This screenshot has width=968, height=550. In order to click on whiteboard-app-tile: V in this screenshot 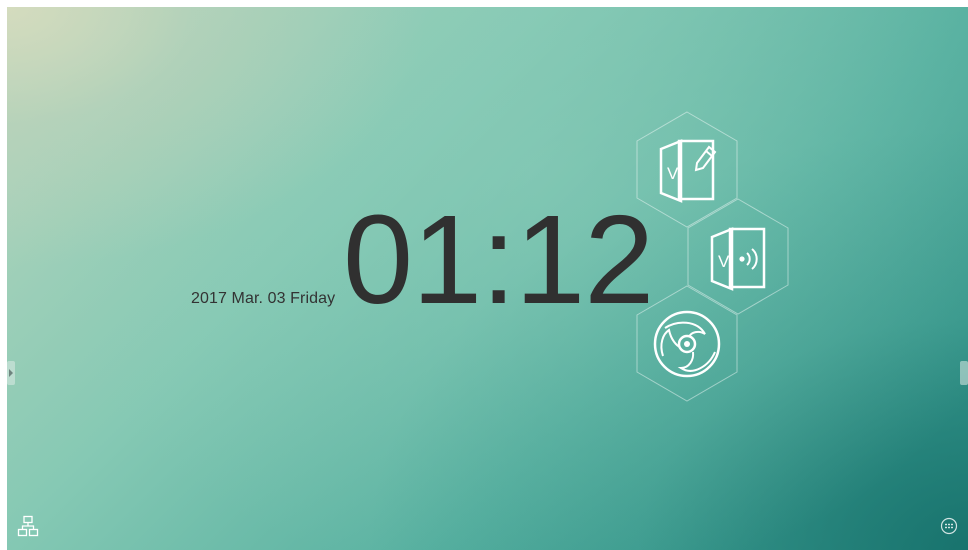, I will do `click(687, 169)`.